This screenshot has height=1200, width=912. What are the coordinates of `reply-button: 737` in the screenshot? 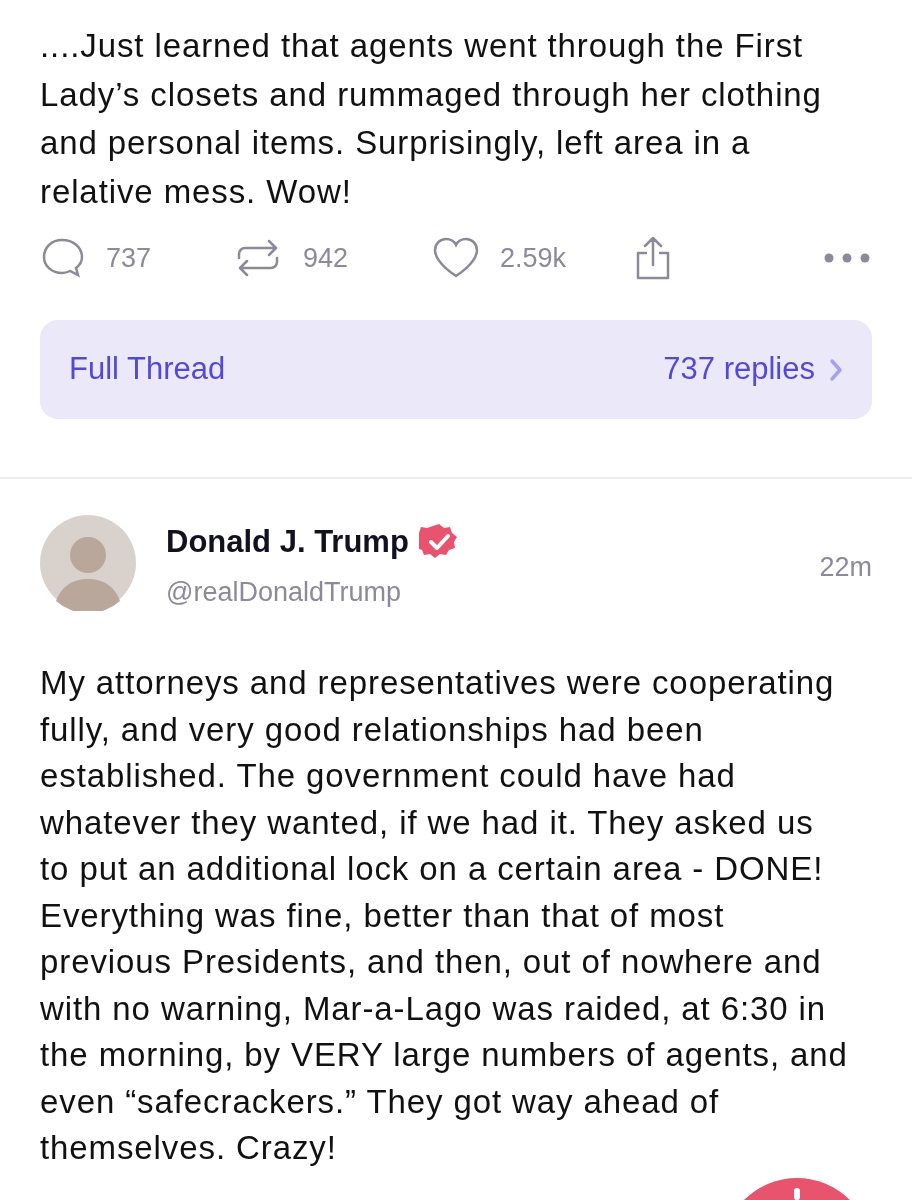 It's located at (137, 258).